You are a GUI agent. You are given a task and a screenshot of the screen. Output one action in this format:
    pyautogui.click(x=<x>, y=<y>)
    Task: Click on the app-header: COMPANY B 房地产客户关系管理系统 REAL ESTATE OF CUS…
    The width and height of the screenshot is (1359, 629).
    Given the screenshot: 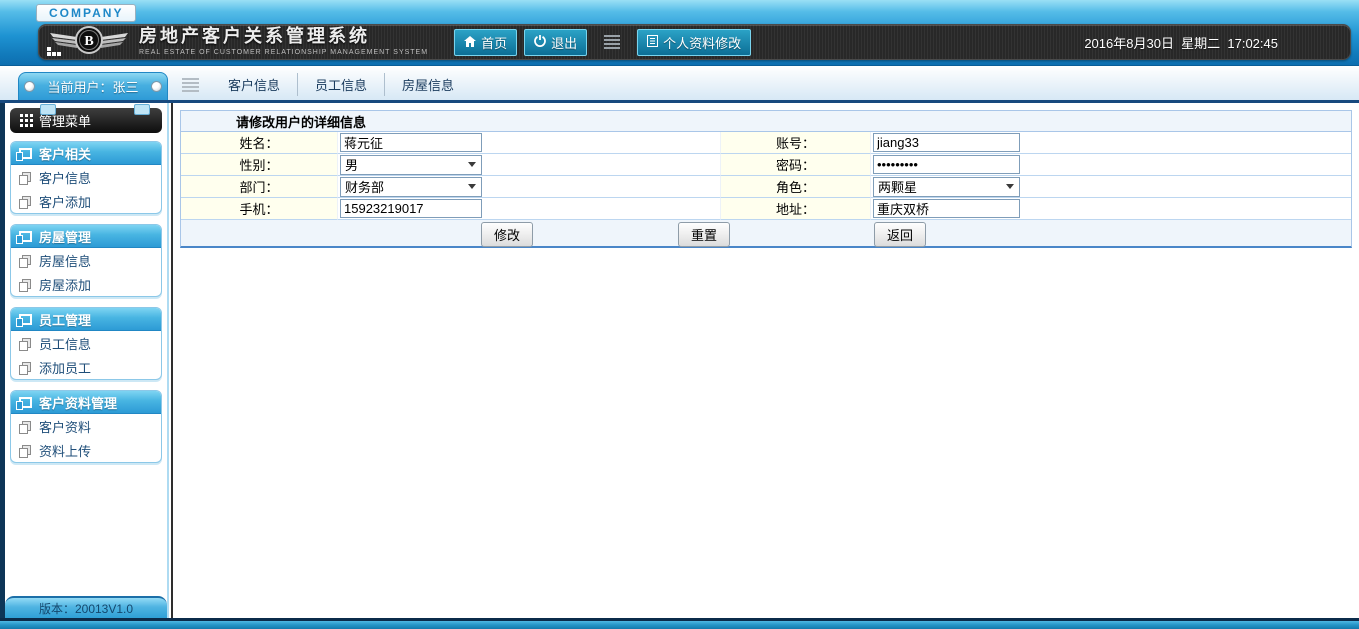 What is the action you would take?
    pyautogui.click(x=679, y=33)
    